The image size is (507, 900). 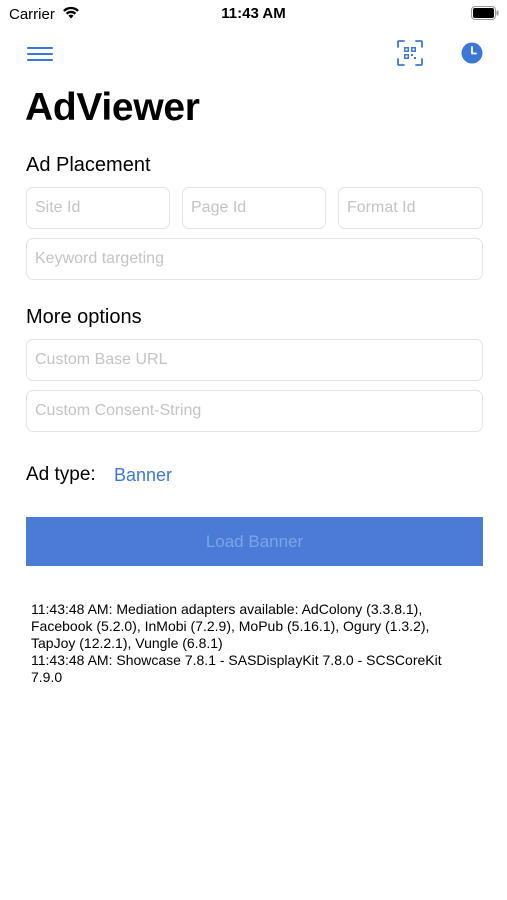 I want to click on page-id-field, so click(x=254, y=208).